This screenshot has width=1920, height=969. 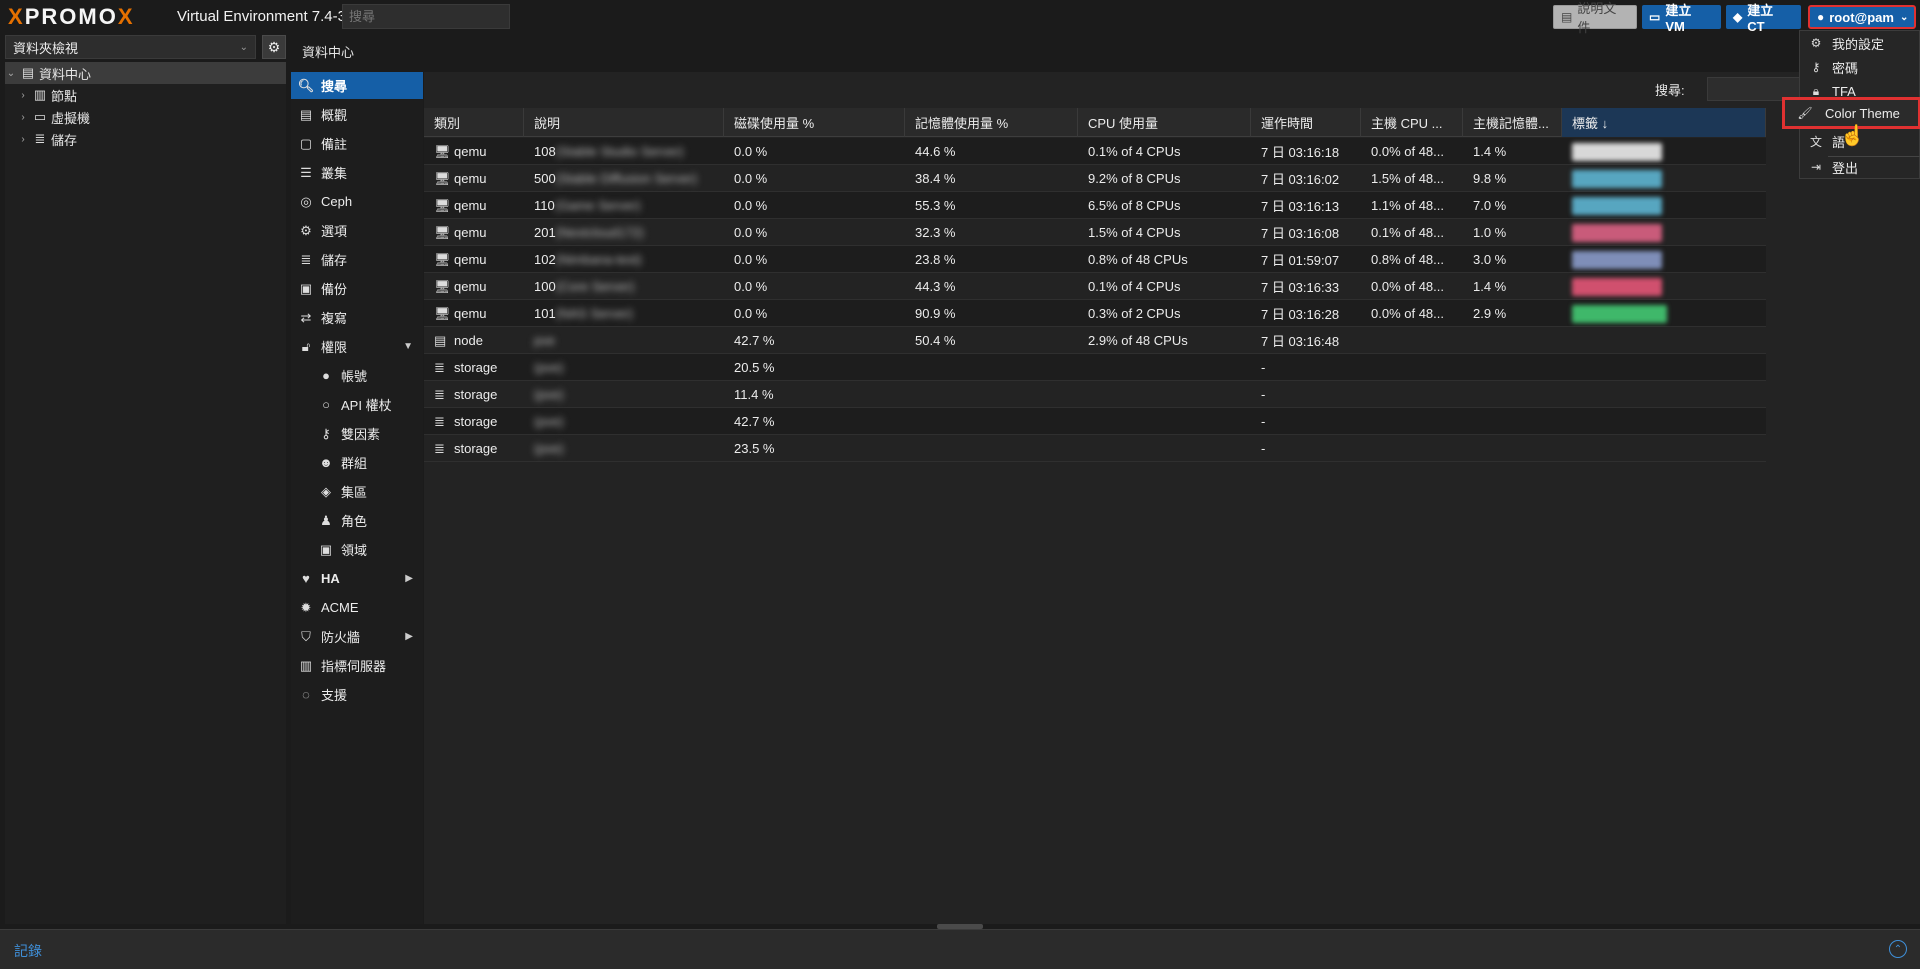 I want to click on logo-mo: MO, so click(x=98, y=16).